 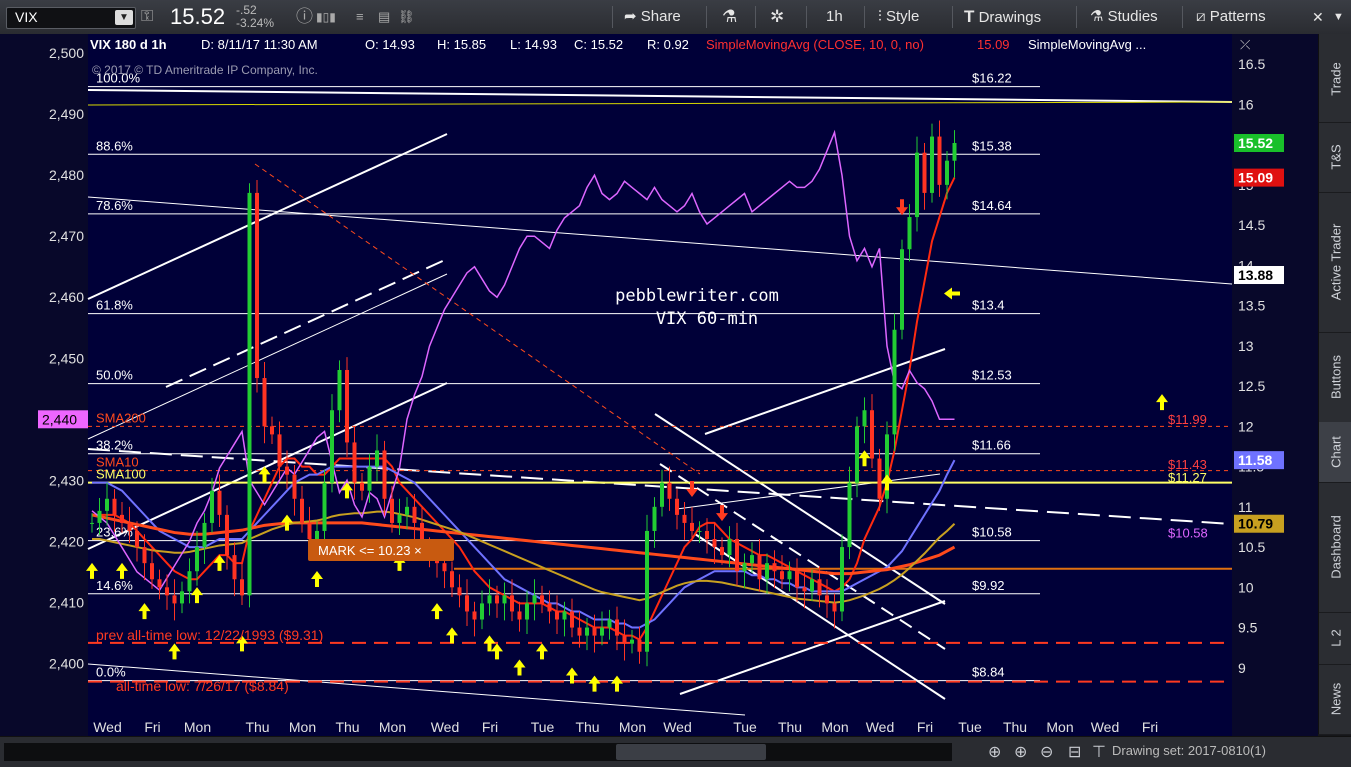 I want to click on fib-label: 88.6%, so click(x=114, y=145).